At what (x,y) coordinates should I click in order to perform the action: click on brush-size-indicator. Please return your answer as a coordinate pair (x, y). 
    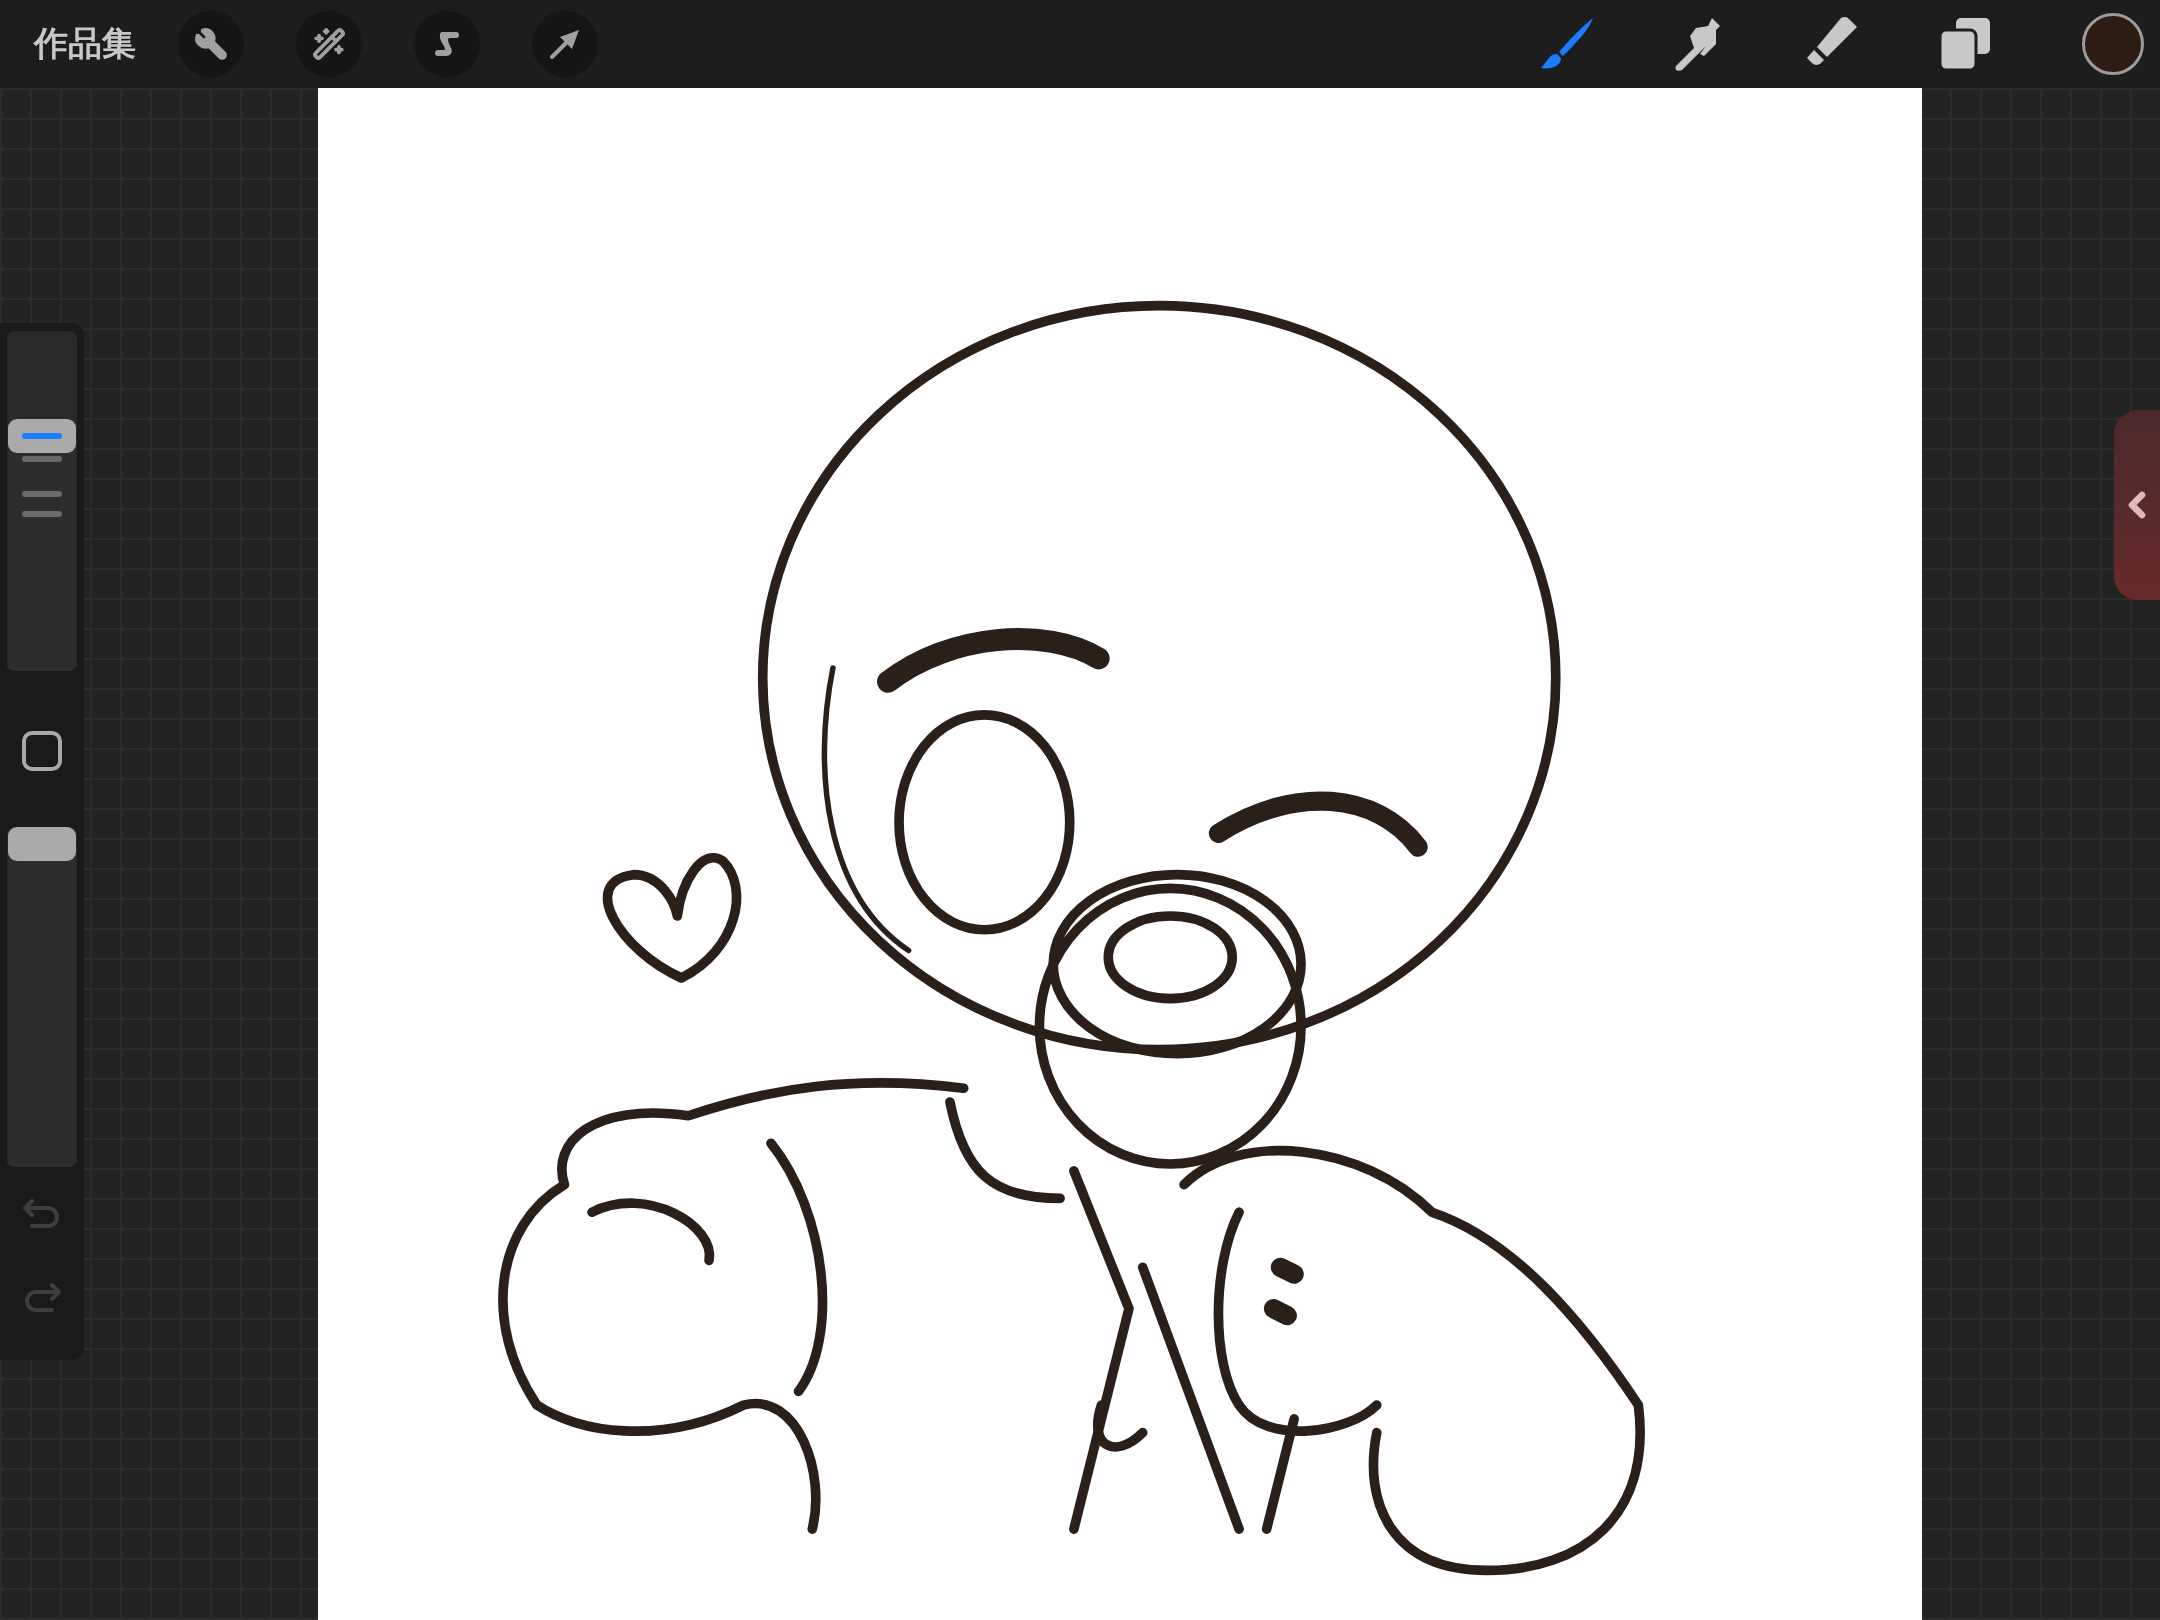
    Looking at the image, I should click on (42, 436).